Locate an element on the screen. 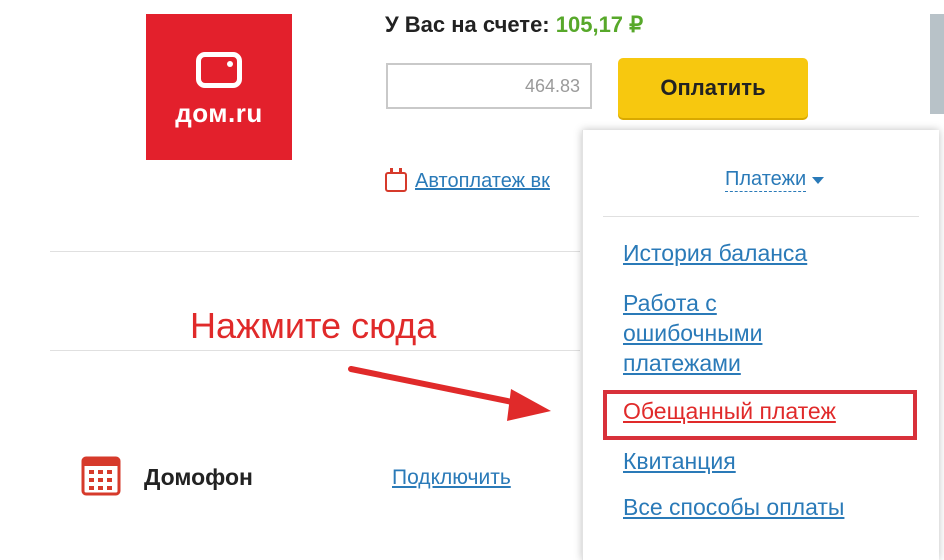 Image resolution: width=944 pixels, height=560 pixels. logo-text: дом.ru is located at coordinates (219, 112).